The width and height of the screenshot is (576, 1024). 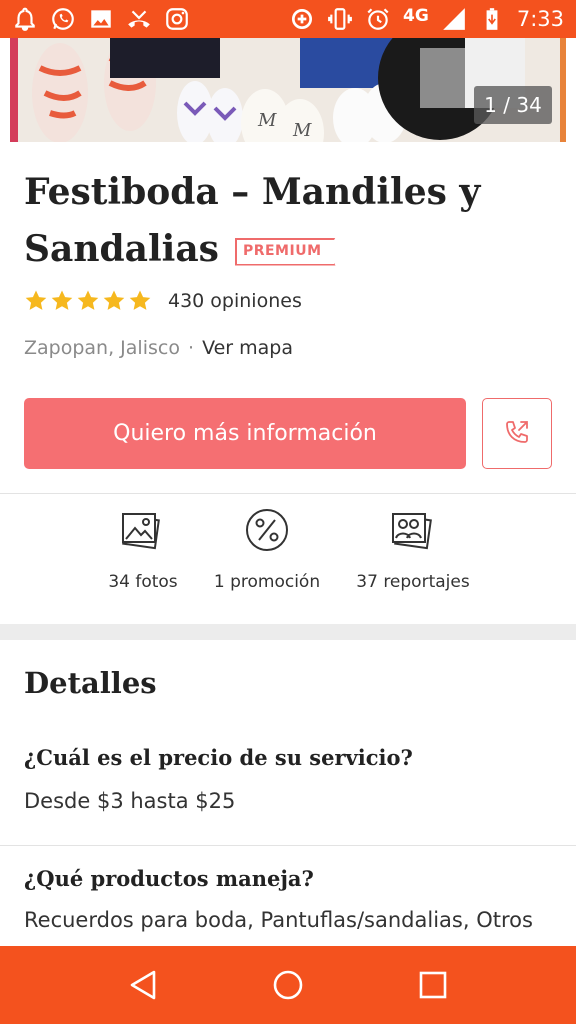 What do you see at coordinates (90, 683) in the screenshot?
I see `details-title: Detalles` at bounding box center [90, 683].